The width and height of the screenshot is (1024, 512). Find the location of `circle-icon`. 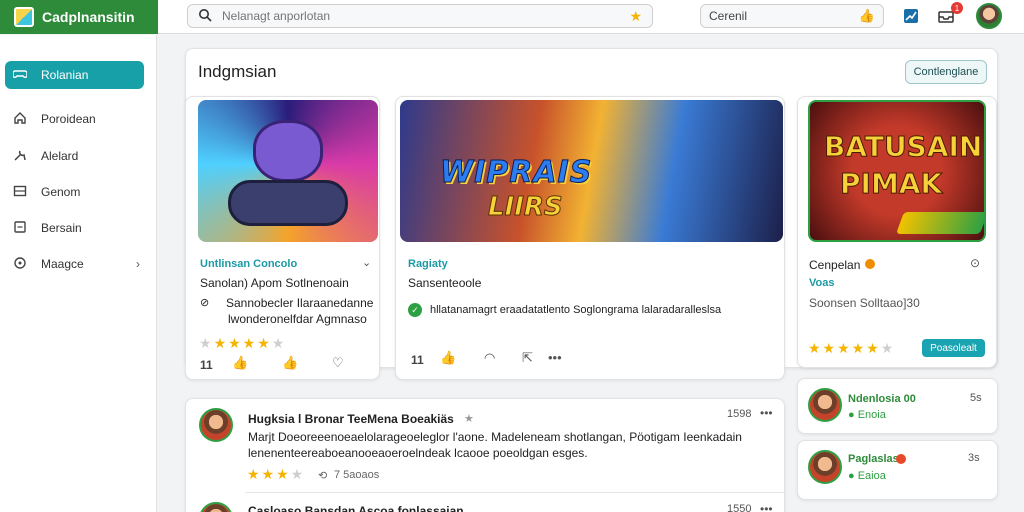

circle-icon is located at coordinates (20, 264).